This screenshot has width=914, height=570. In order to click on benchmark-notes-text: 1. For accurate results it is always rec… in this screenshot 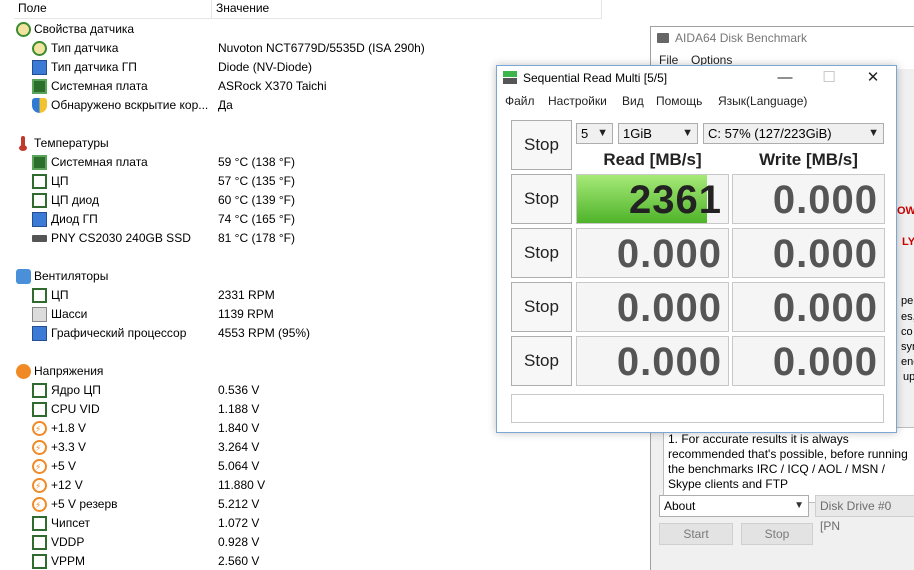, I will do `click(788, 461)`.